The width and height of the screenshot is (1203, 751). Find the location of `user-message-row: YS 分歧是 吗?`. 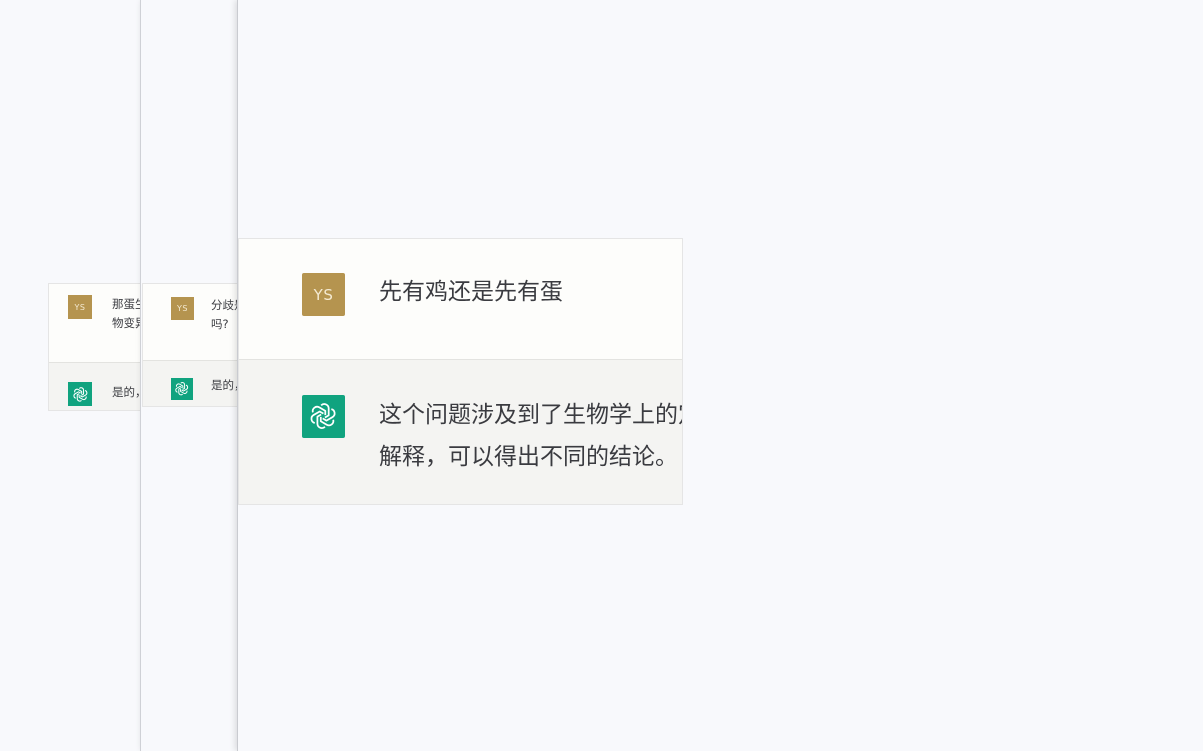

user-message-row: YS 分歧是 吗? is located at coordinates (193, 322).